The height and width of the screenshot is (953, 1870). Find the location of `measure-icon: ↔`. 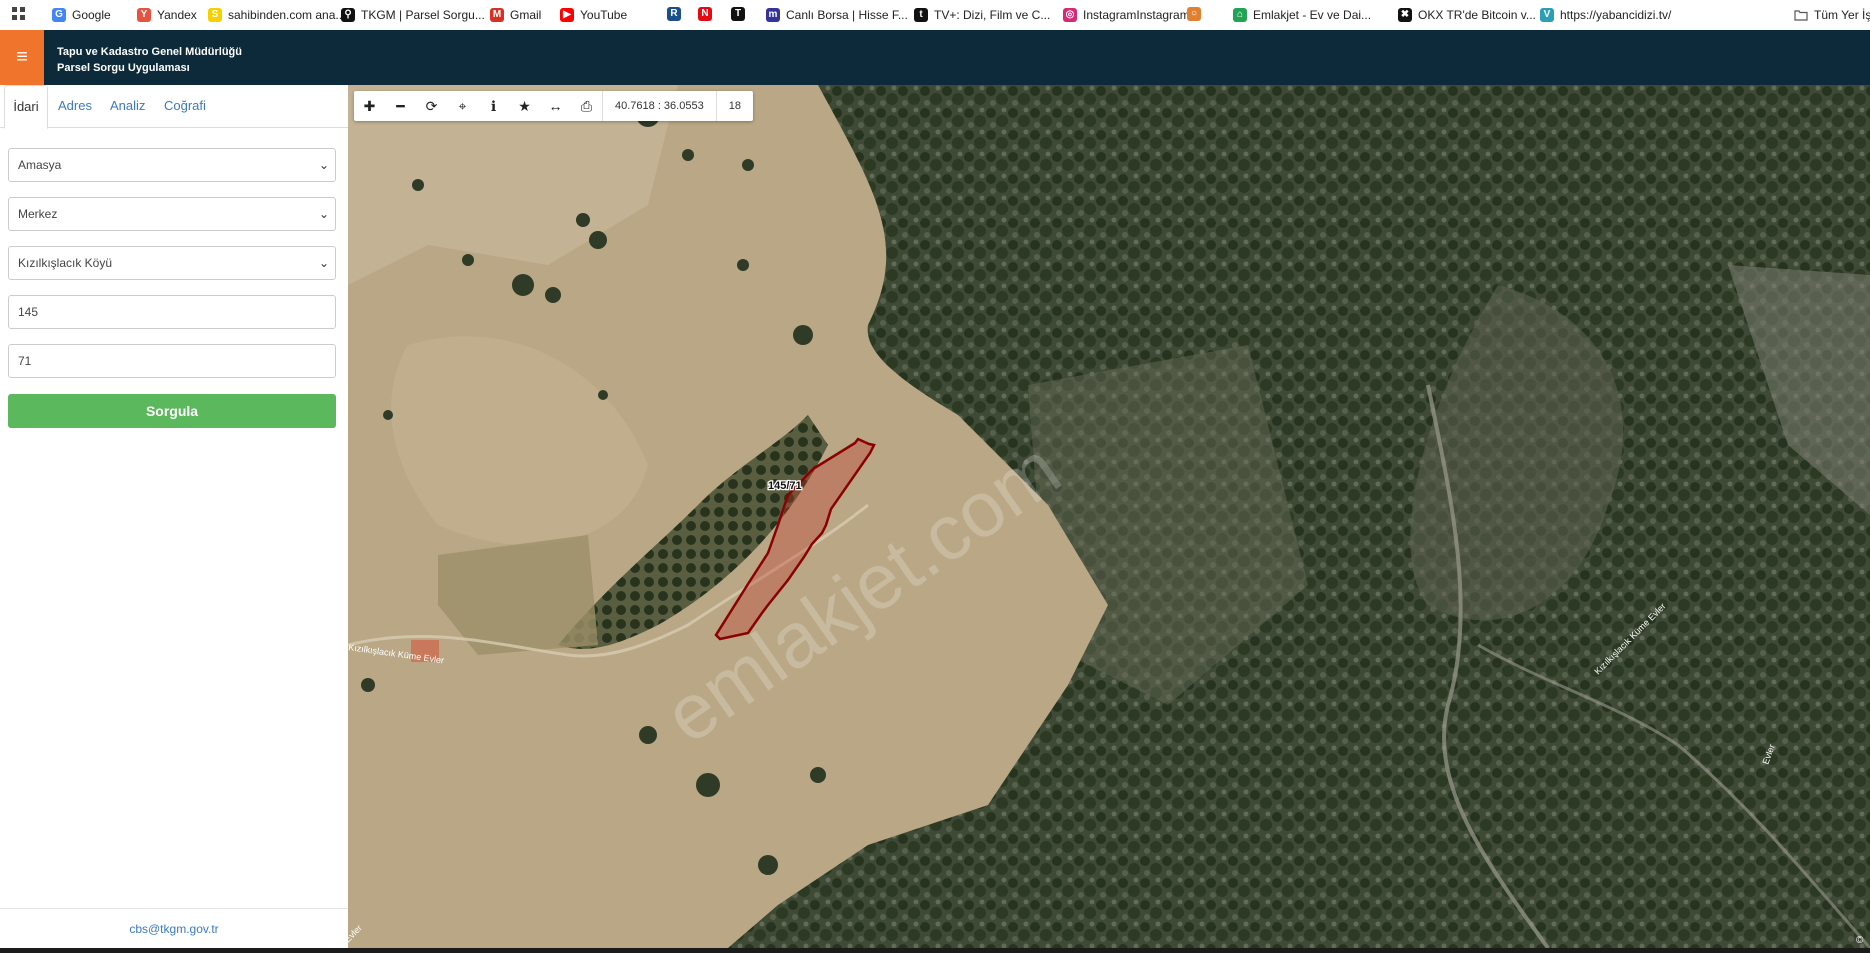

measure-icon: ↔ is located at coordinates (555, 106).